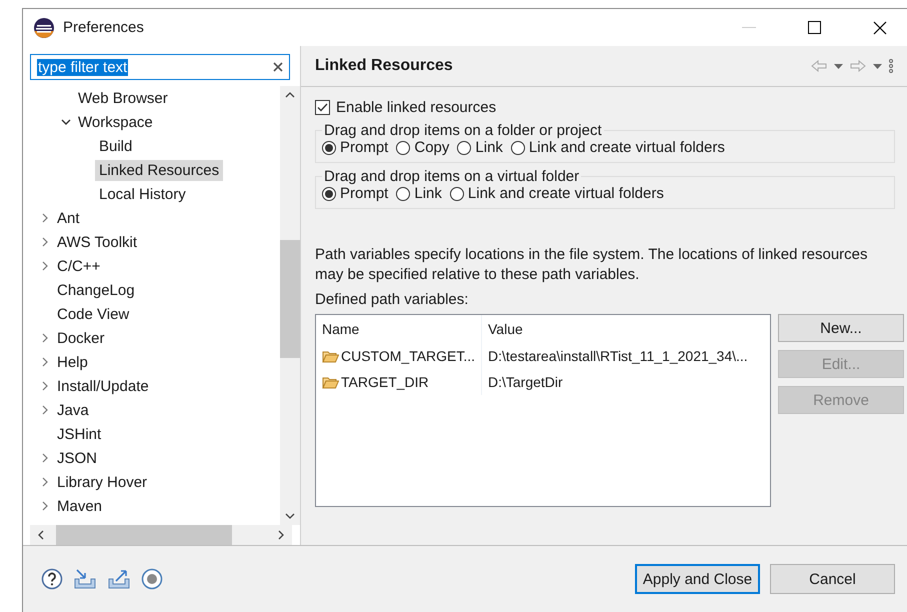 This screenshot has width=907, height=612. Describe the element at coordinates (93, 314) in the screenshot. I see `tree-item: Code View` at that location.